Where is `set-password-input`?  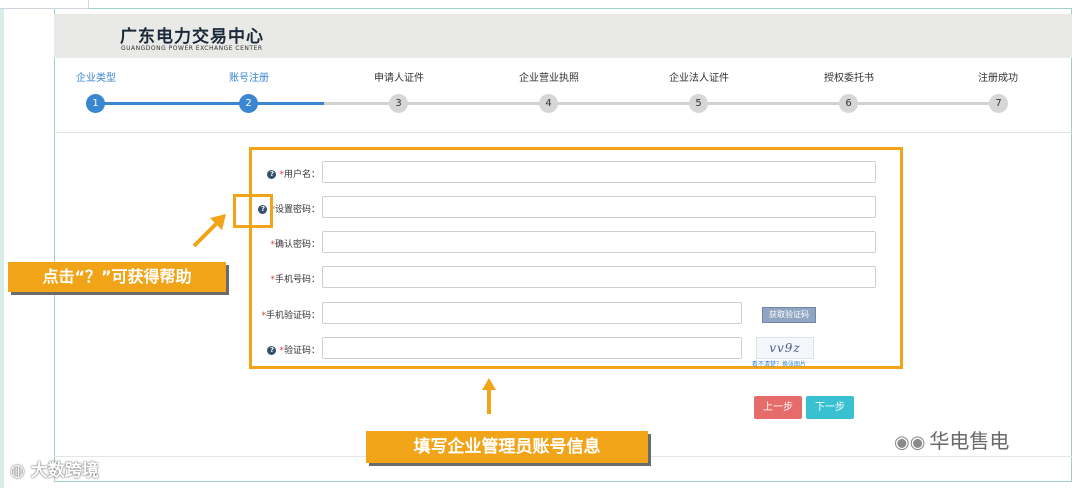
set-password-input is located at coordinates (599, 207).